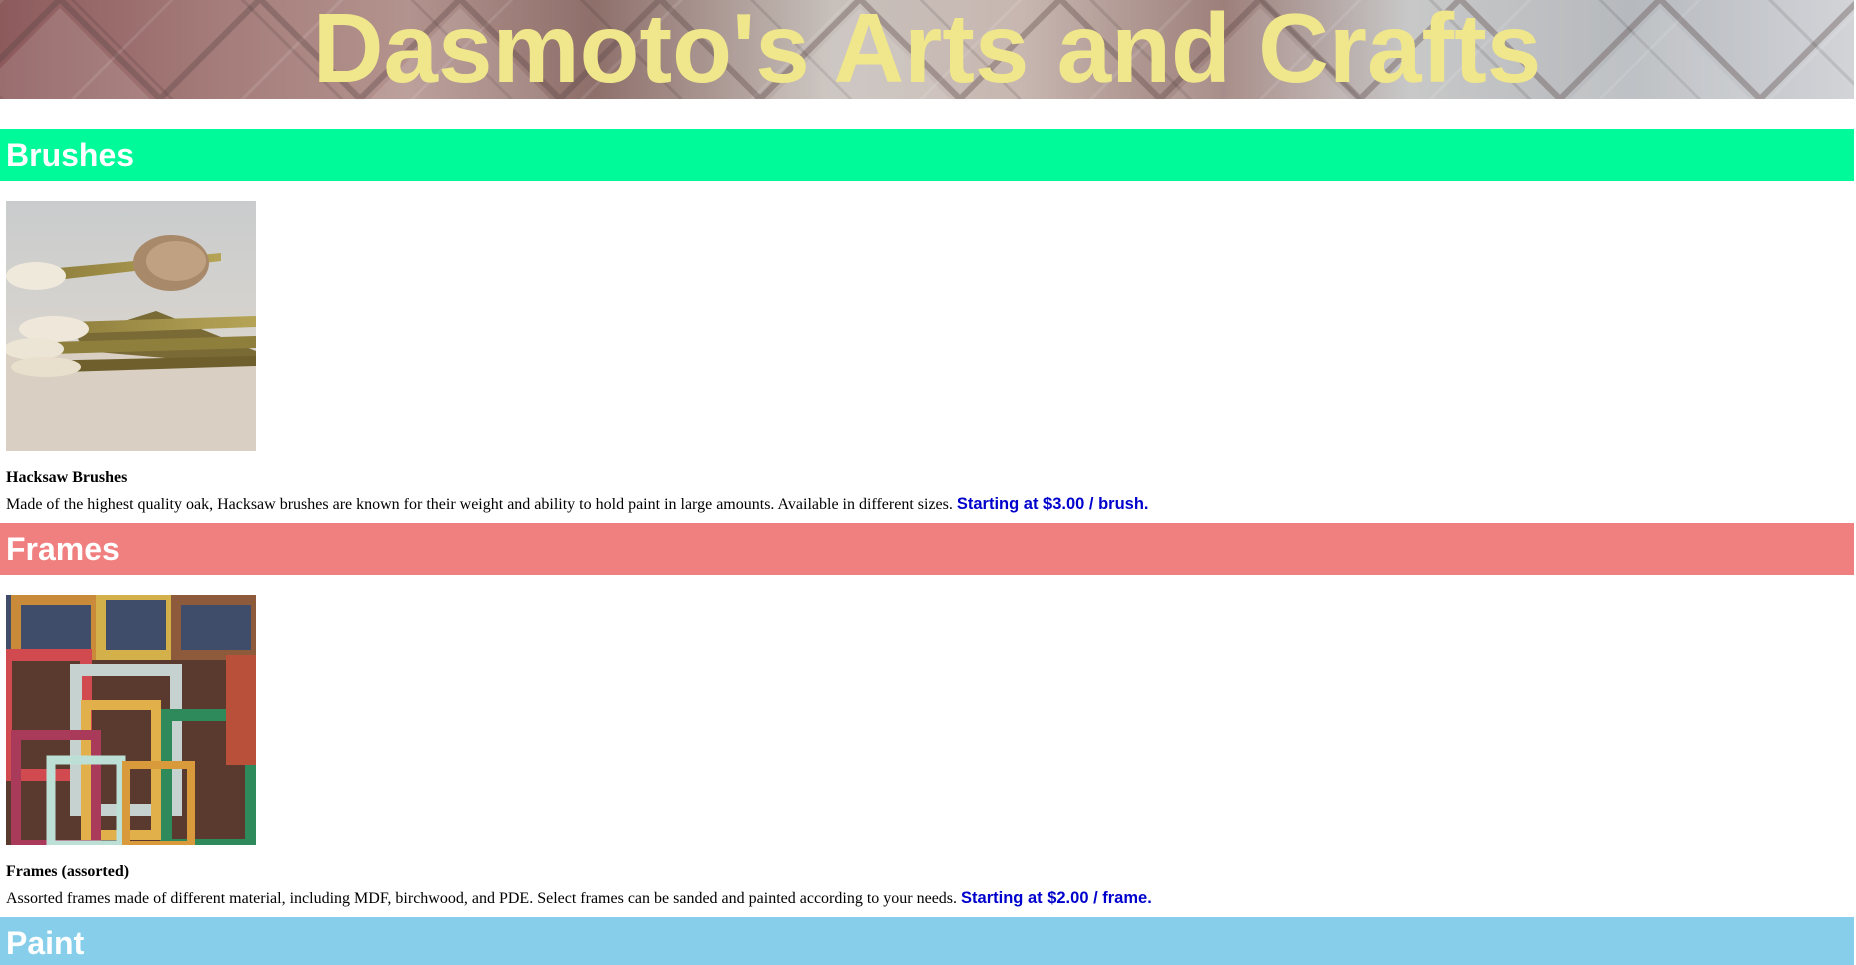 The image size is (1856, 965). Describe the element at coordinates (131, 326) in the screenshot. I see `brushes-image` at that location.